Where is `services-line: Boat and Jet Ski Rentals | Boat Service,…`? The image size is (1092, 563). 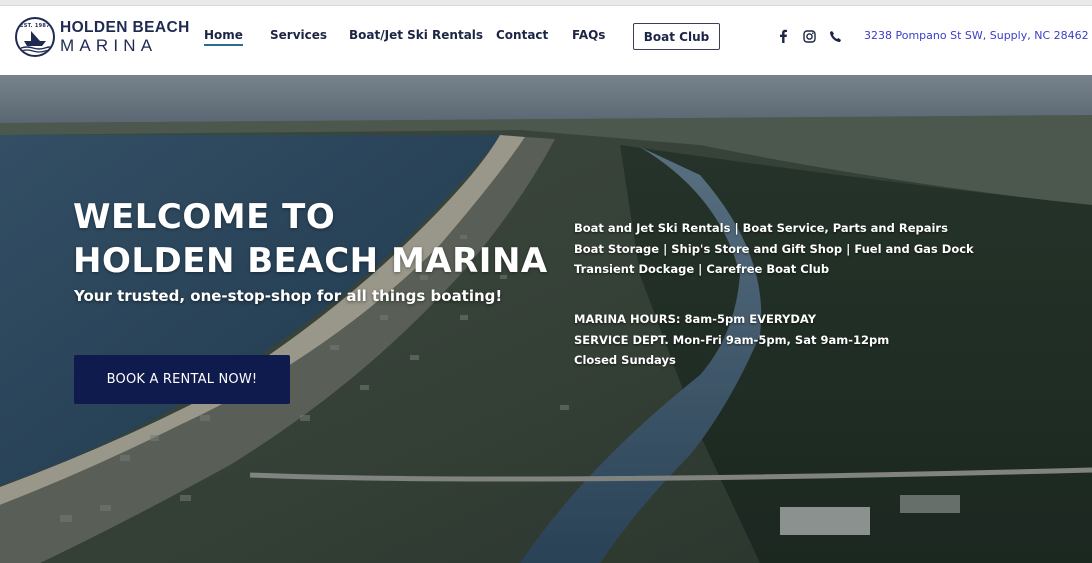 services-line: Boat and Jet Ski Rentals | Boat Service,… is located at coordinates (761, 228).